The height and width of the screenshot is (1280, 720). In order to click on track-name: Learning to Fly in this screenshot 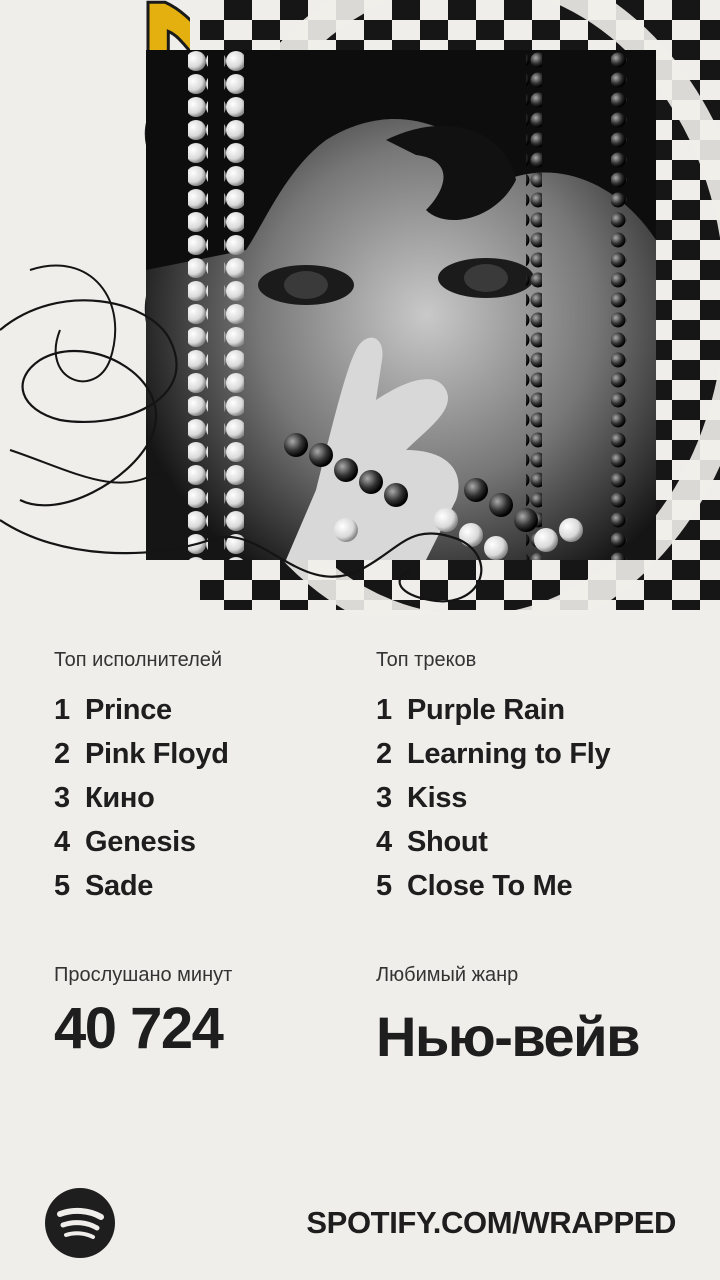, I will do `click(509, 754)`.